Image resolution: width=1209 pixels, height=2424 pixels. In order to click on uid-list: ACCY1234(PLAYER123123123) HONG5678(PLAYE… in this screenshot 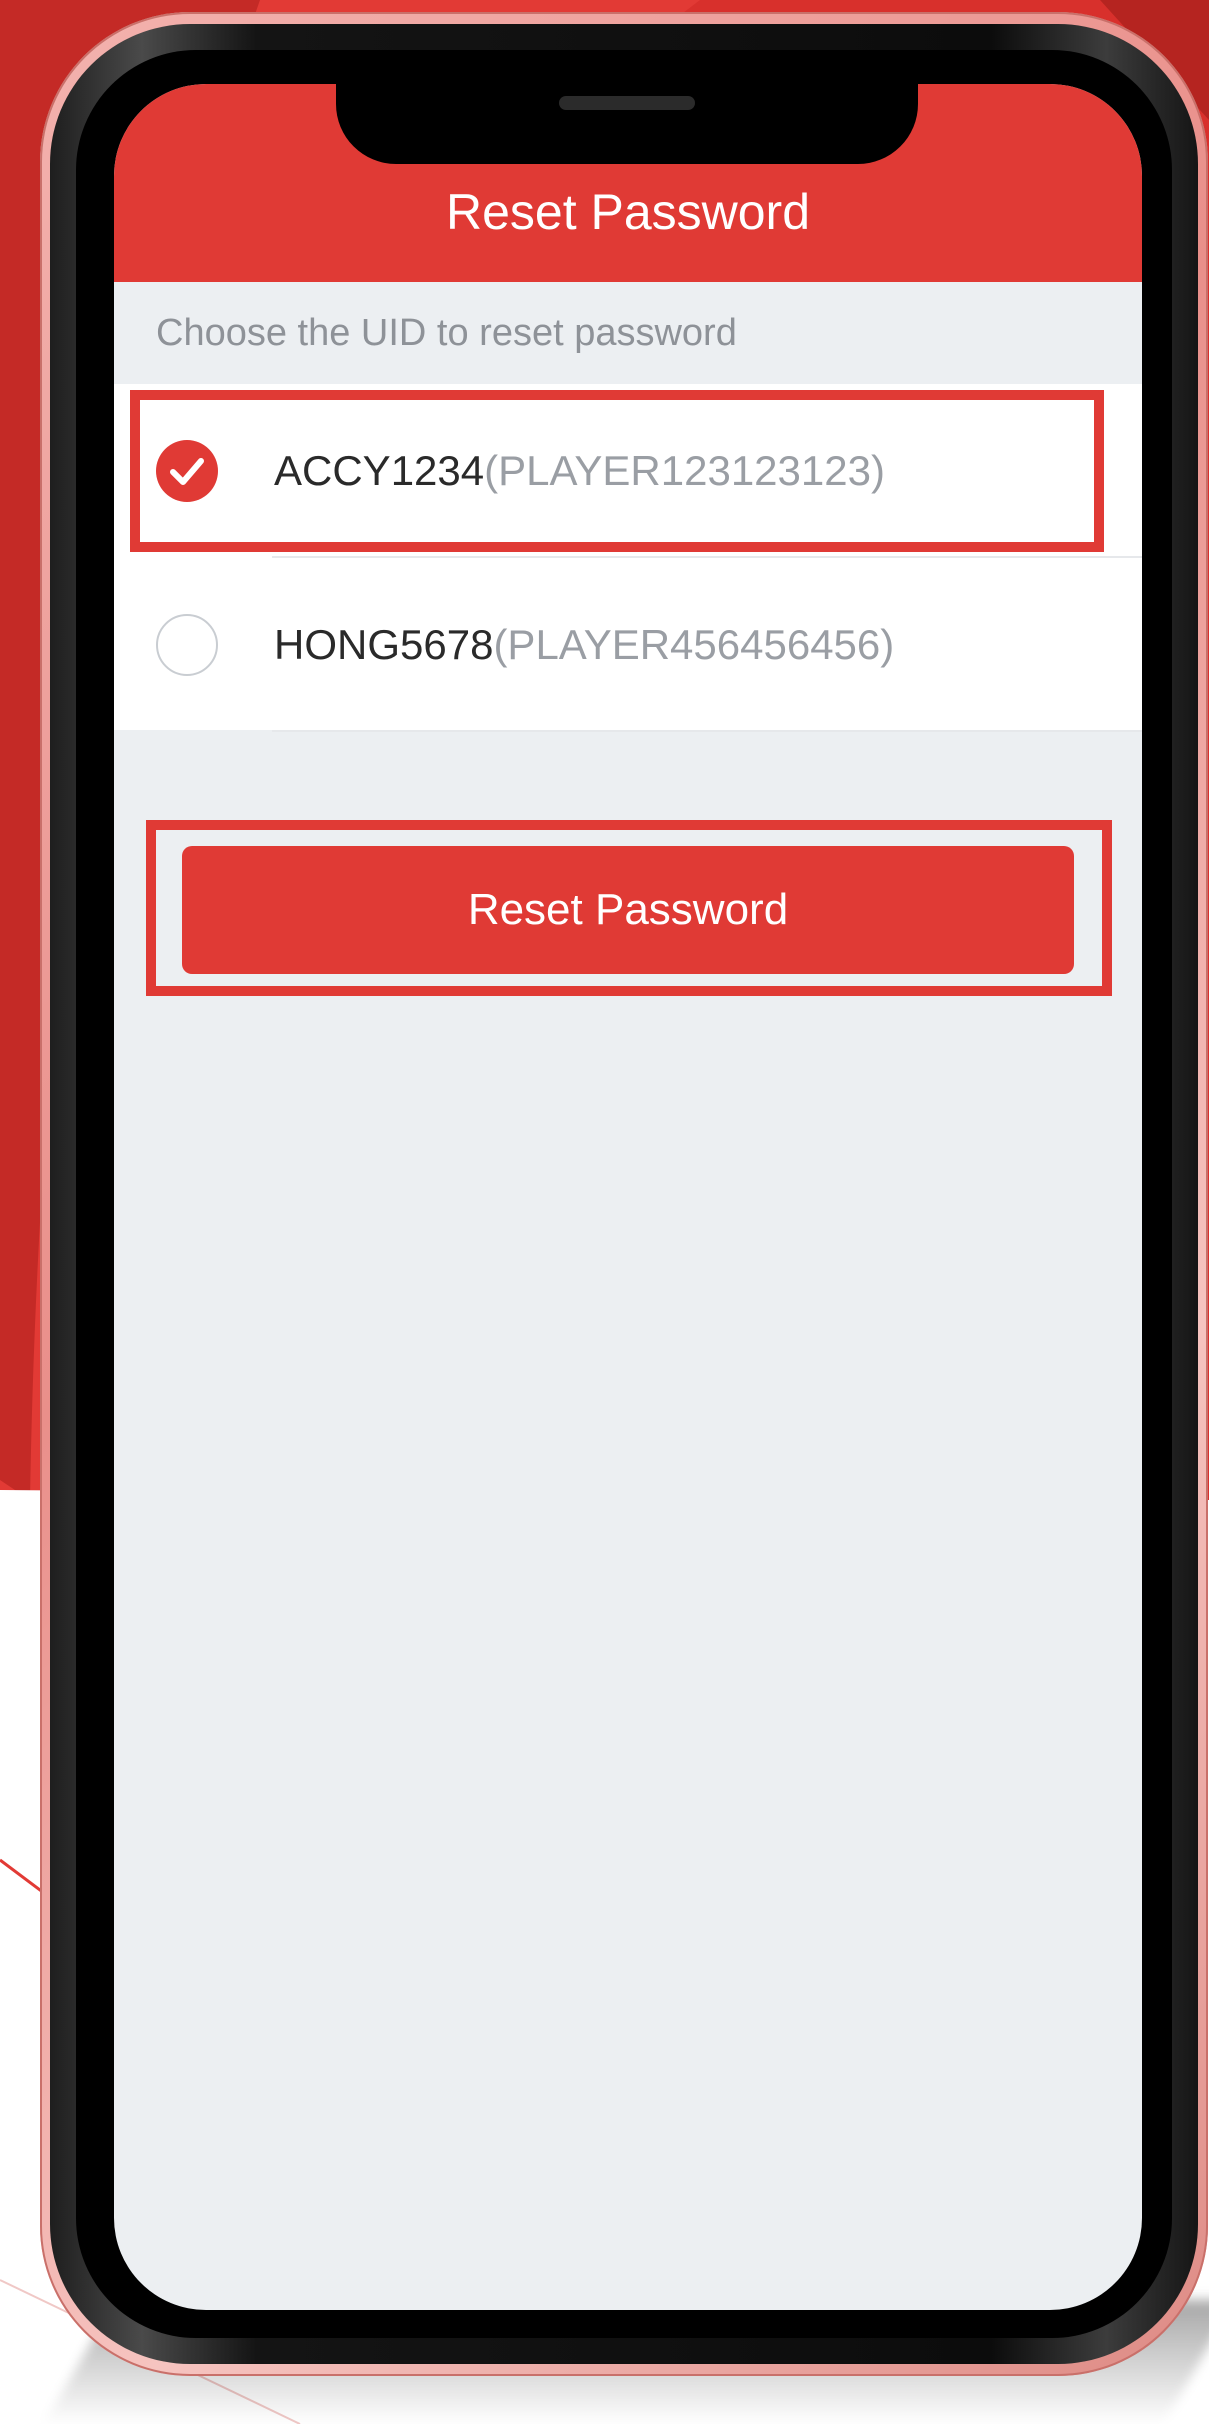, I will do `click(628, 558)`.